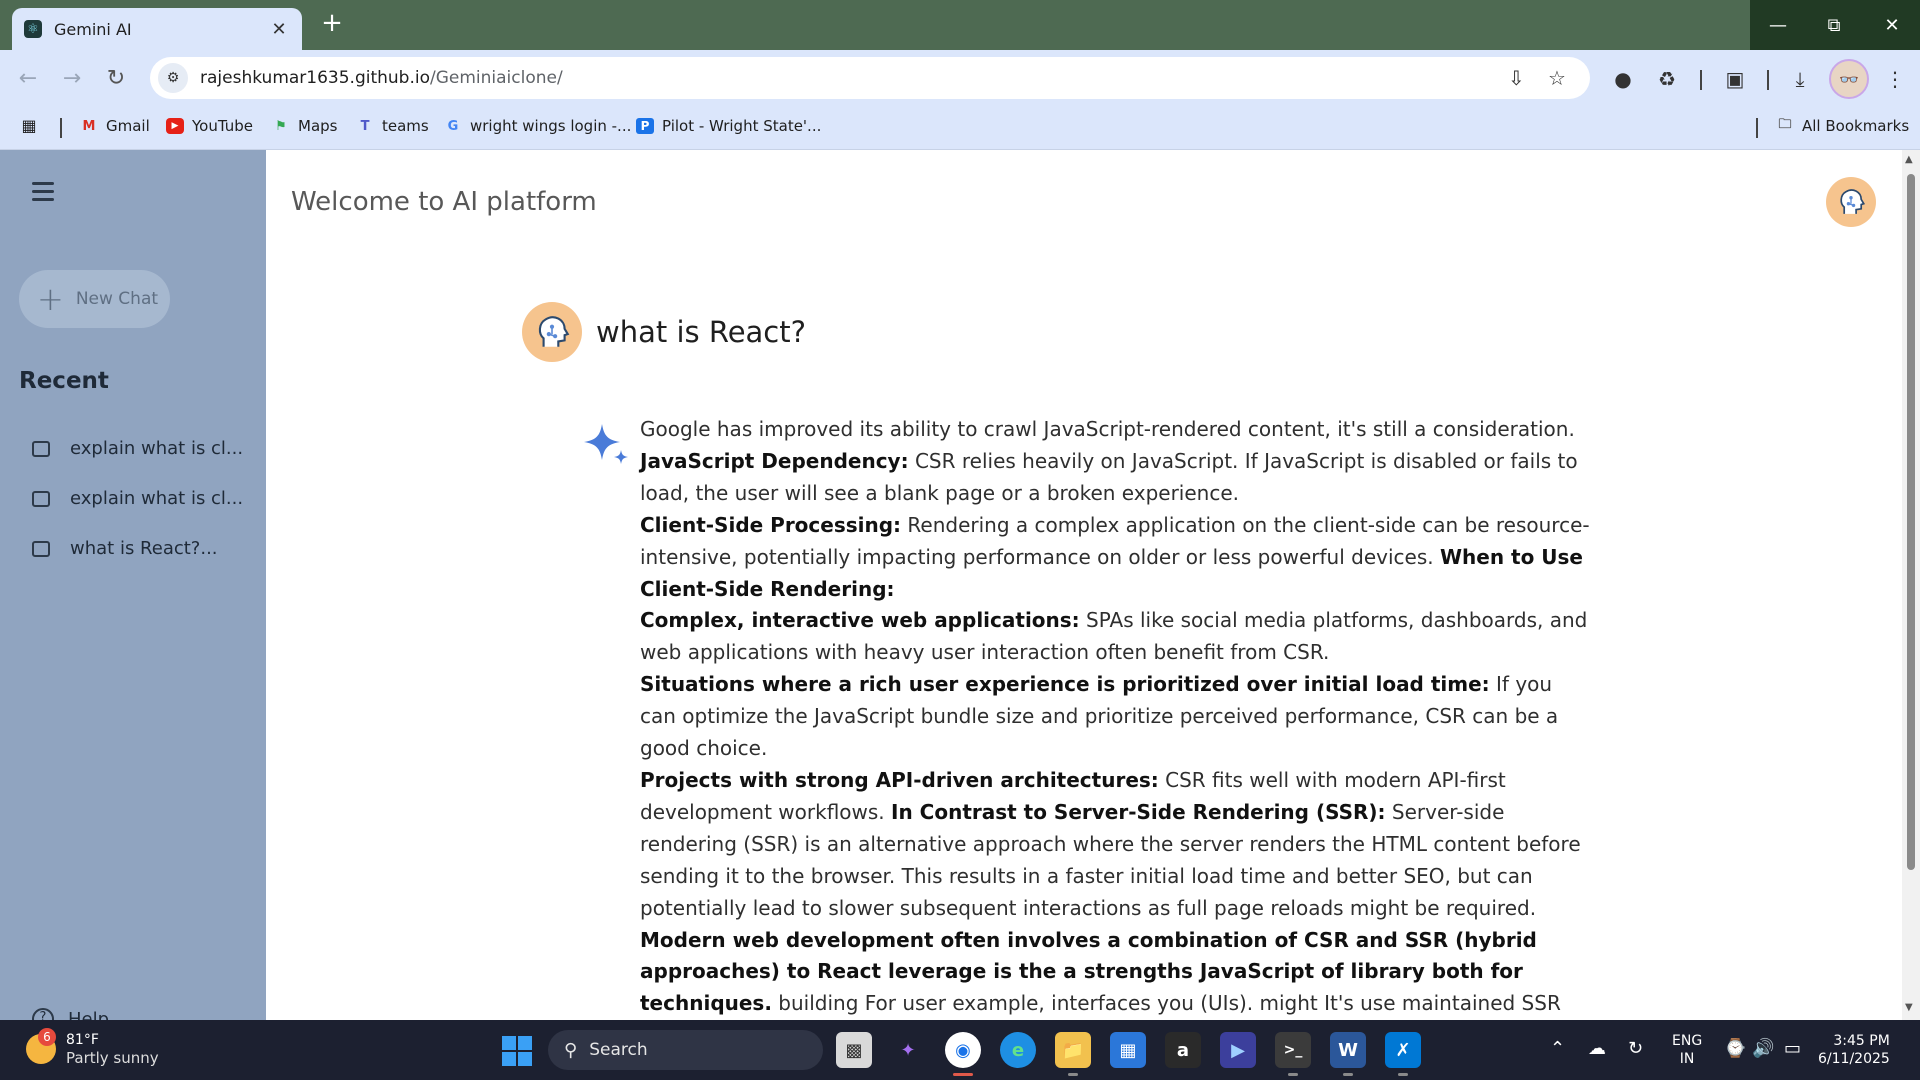 This screenshot has width=1920, height=1080. Describe the element at coordinates (1128, 1050) in the screenshot. I see `microsoft-store-icon: ▦` at that location.